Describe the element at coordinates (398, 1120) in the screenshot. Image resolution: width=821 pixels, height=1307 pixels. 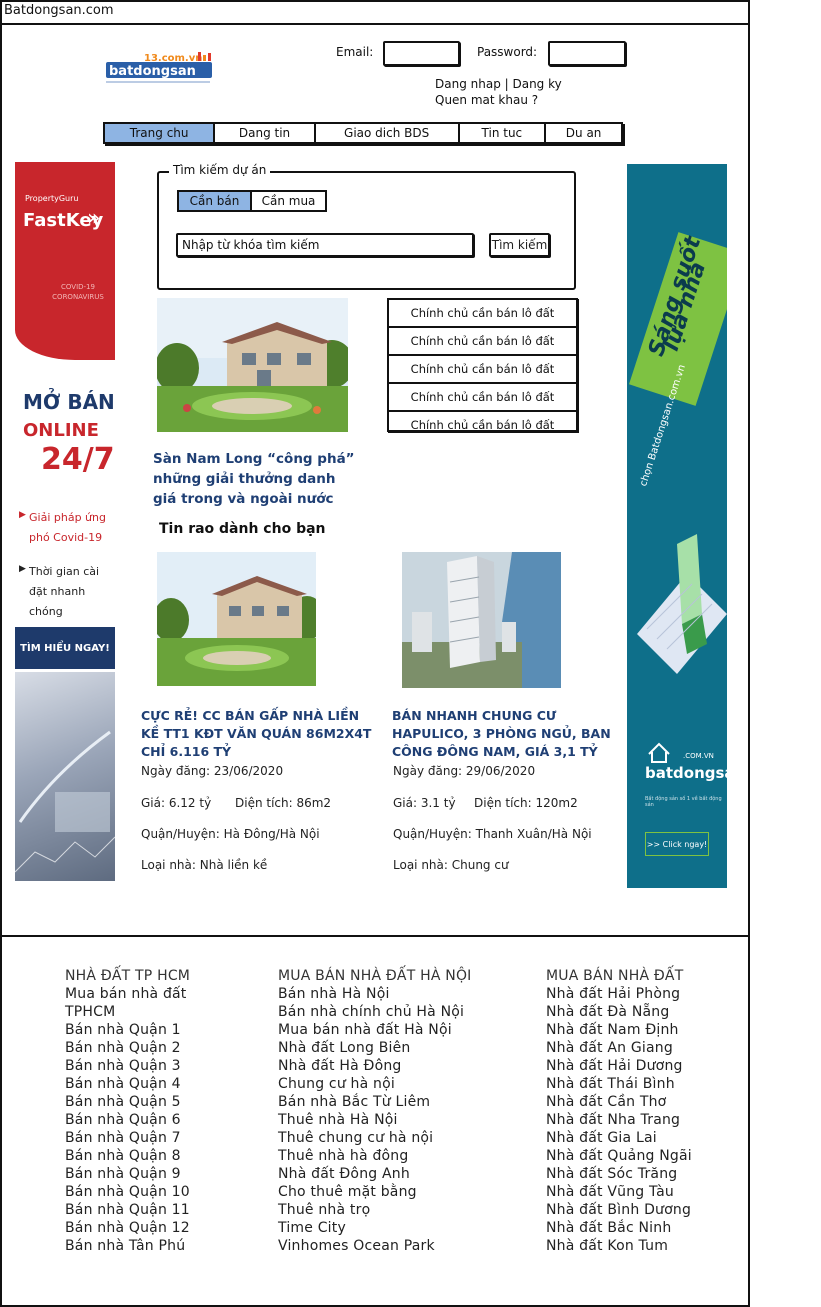
I see `footer-link: Thuê nhà Hà Nội` at that location.